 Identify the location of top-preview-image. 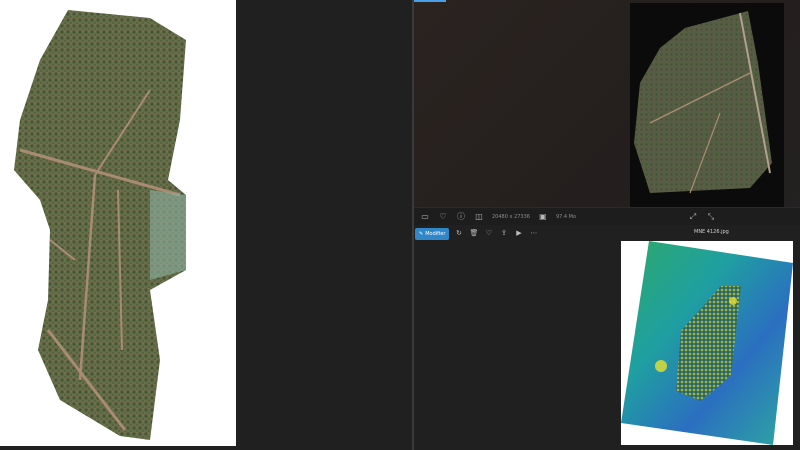
(707, 105).